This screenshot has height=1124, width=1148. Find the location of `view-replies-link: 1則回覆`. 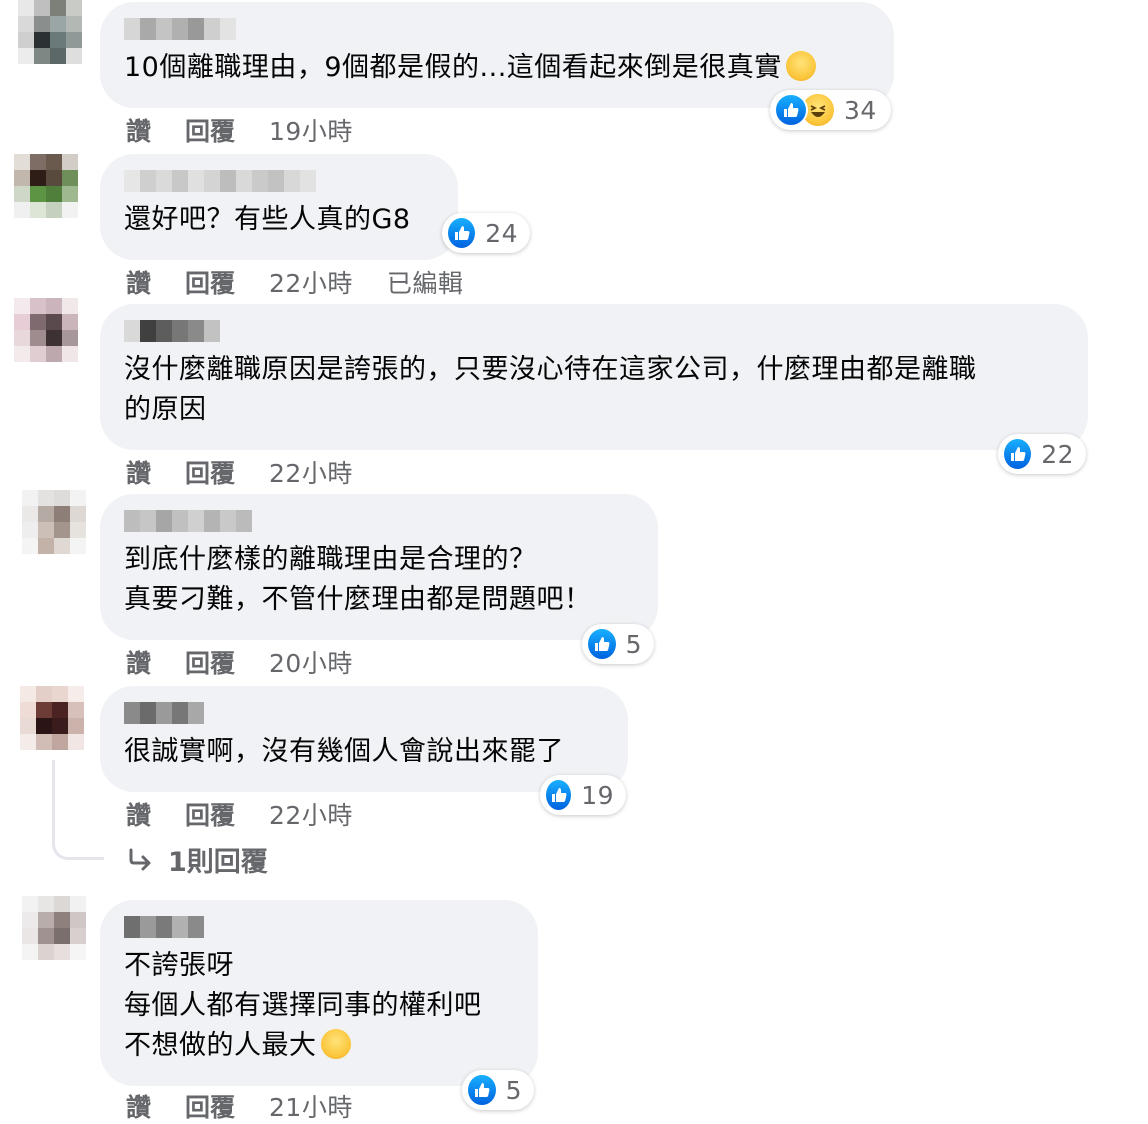

view-replies-link: 1則回覆 is located at coordinates (197, 859).